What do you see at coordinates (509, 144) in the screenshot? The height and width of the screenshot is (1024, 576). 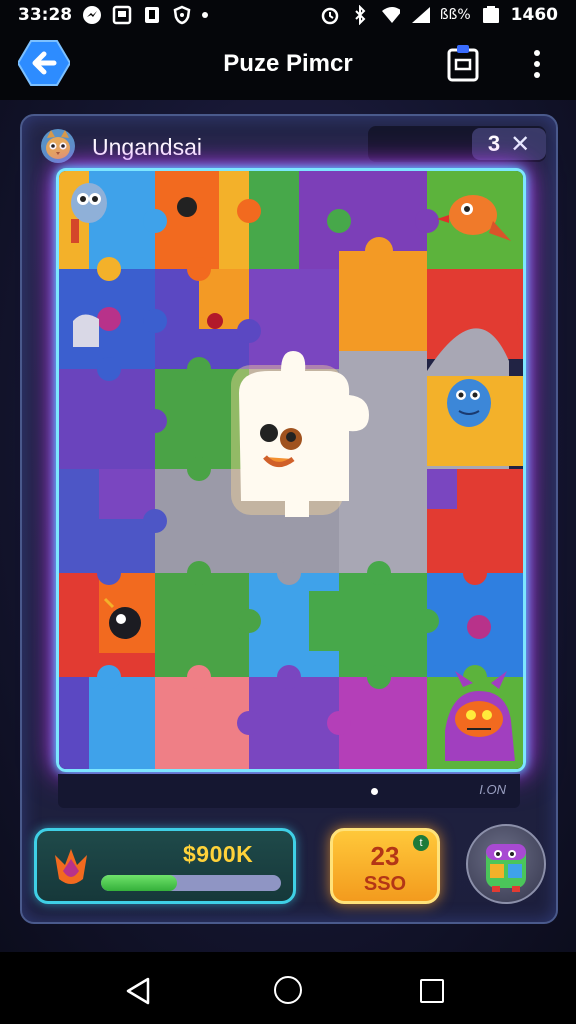 I see `moves-counter: 3 ✕` at bounding box center [509, 144].